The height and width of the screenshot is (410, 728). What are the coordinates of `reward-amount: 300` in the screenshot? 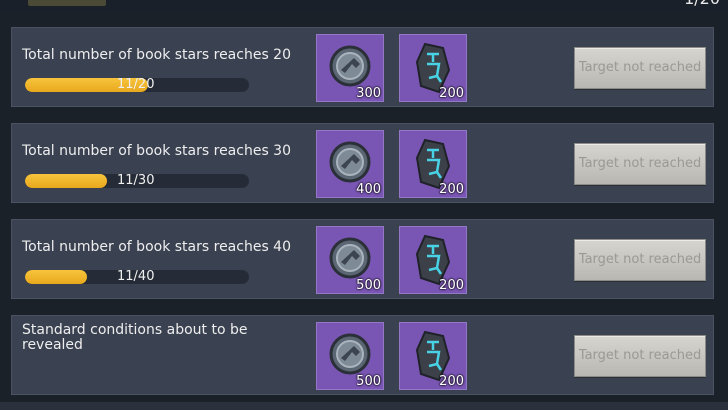 It's located at (368, 93).